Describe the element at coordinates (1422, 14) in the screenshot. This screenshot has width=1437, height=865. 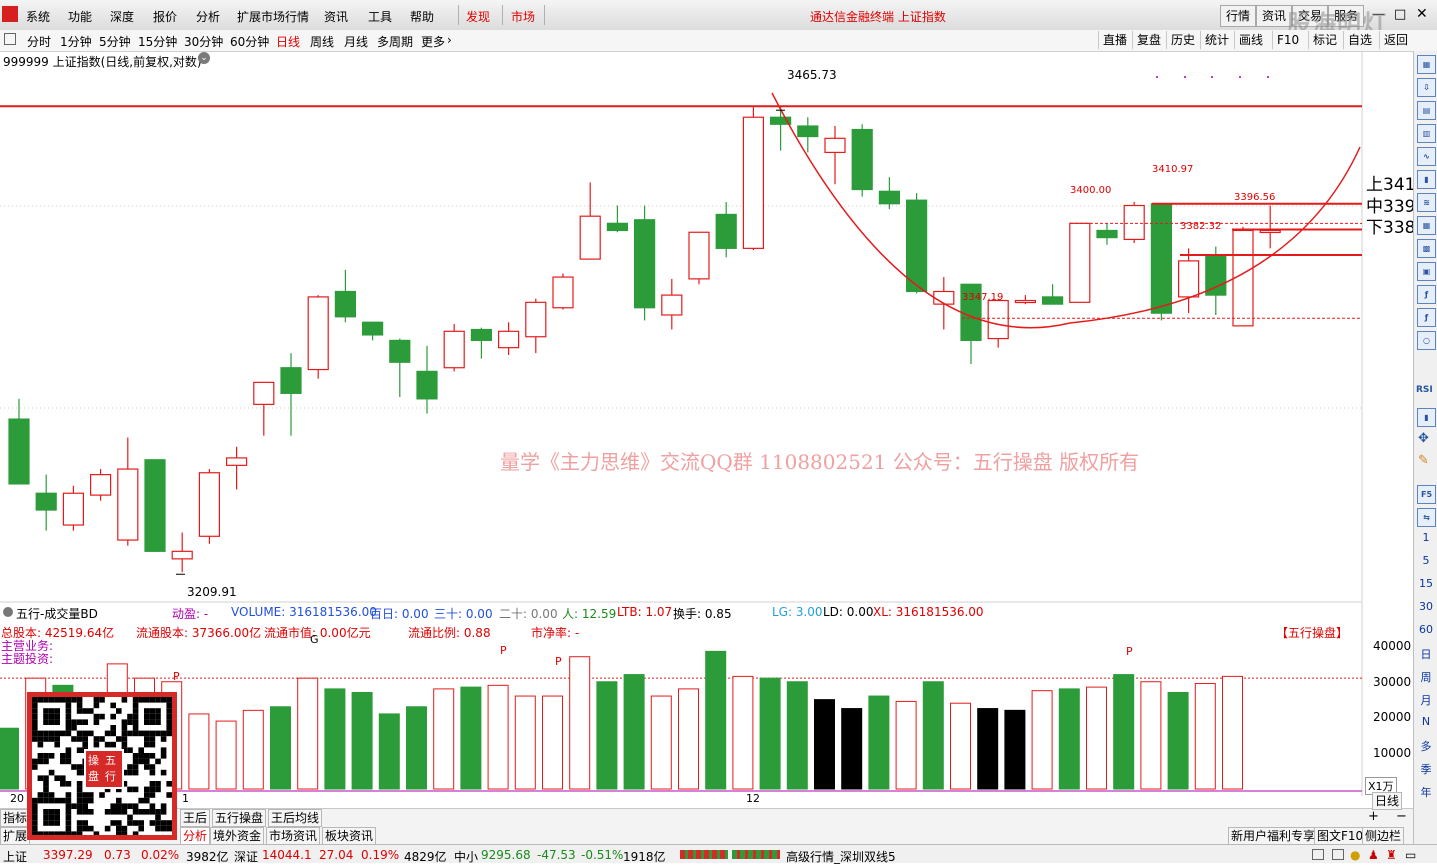
I see `close-icon: ✕` at that location.